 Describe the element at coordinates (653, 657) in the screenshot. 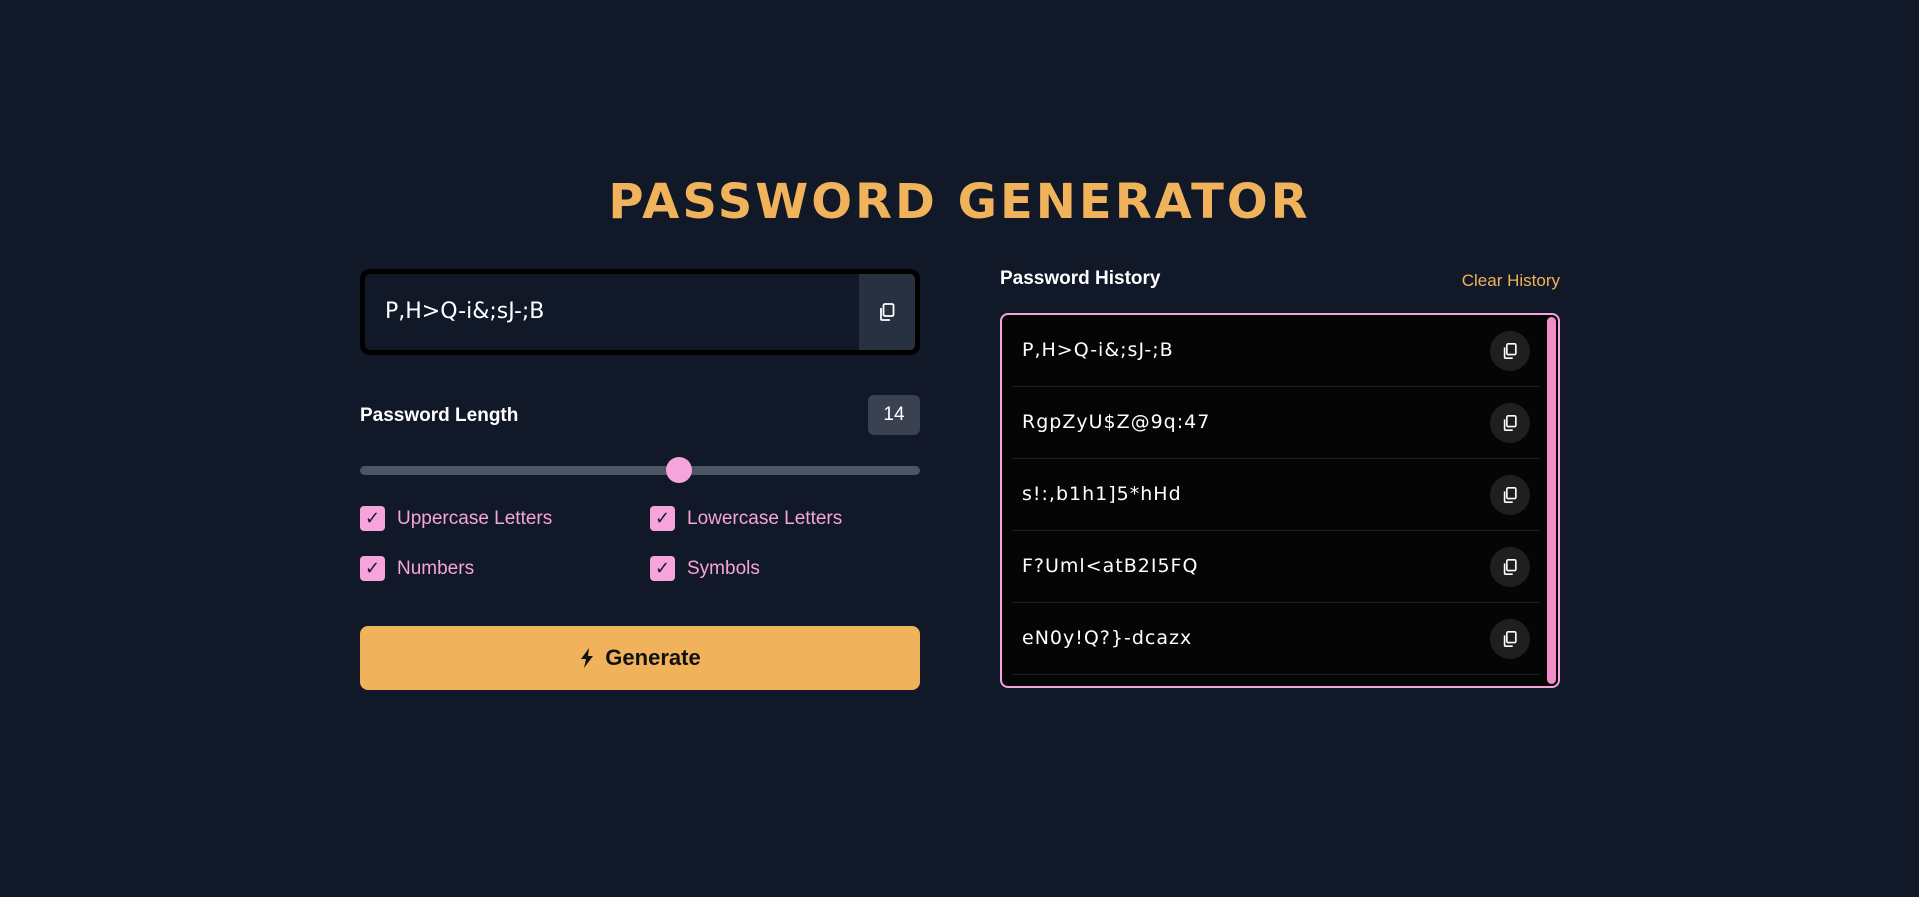

I see `generate-label: Generate` at that location.